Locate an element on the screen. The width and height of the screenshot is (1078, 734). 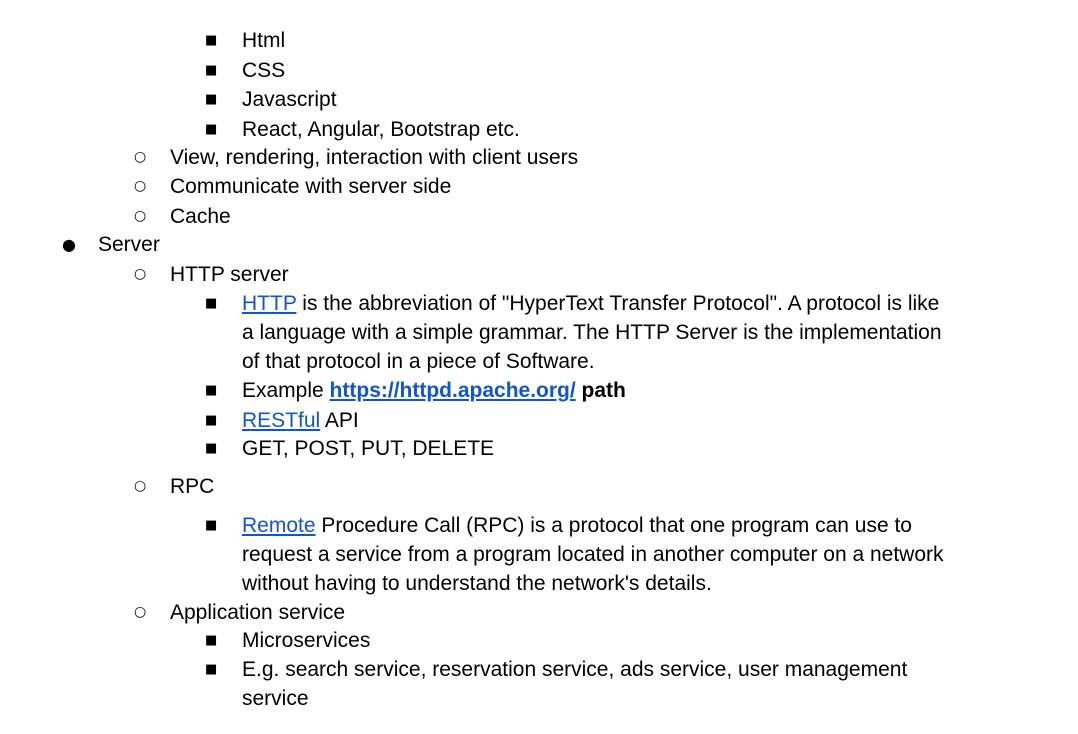
remote-link: Remote is located at coordinates (279, 525).